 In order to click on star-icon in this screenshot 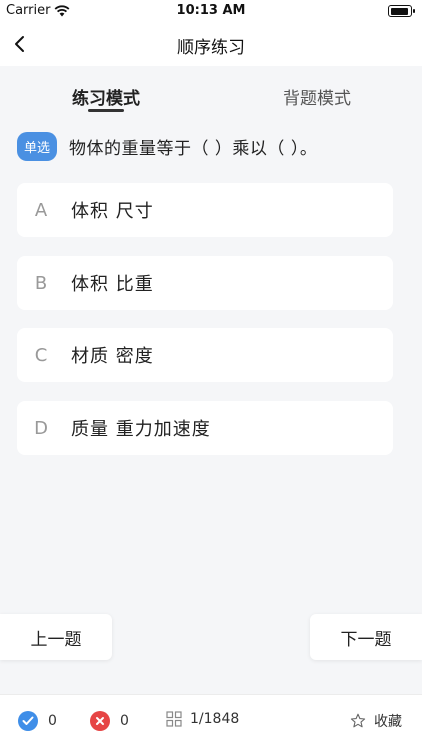, I will do `click(358, 720)`.